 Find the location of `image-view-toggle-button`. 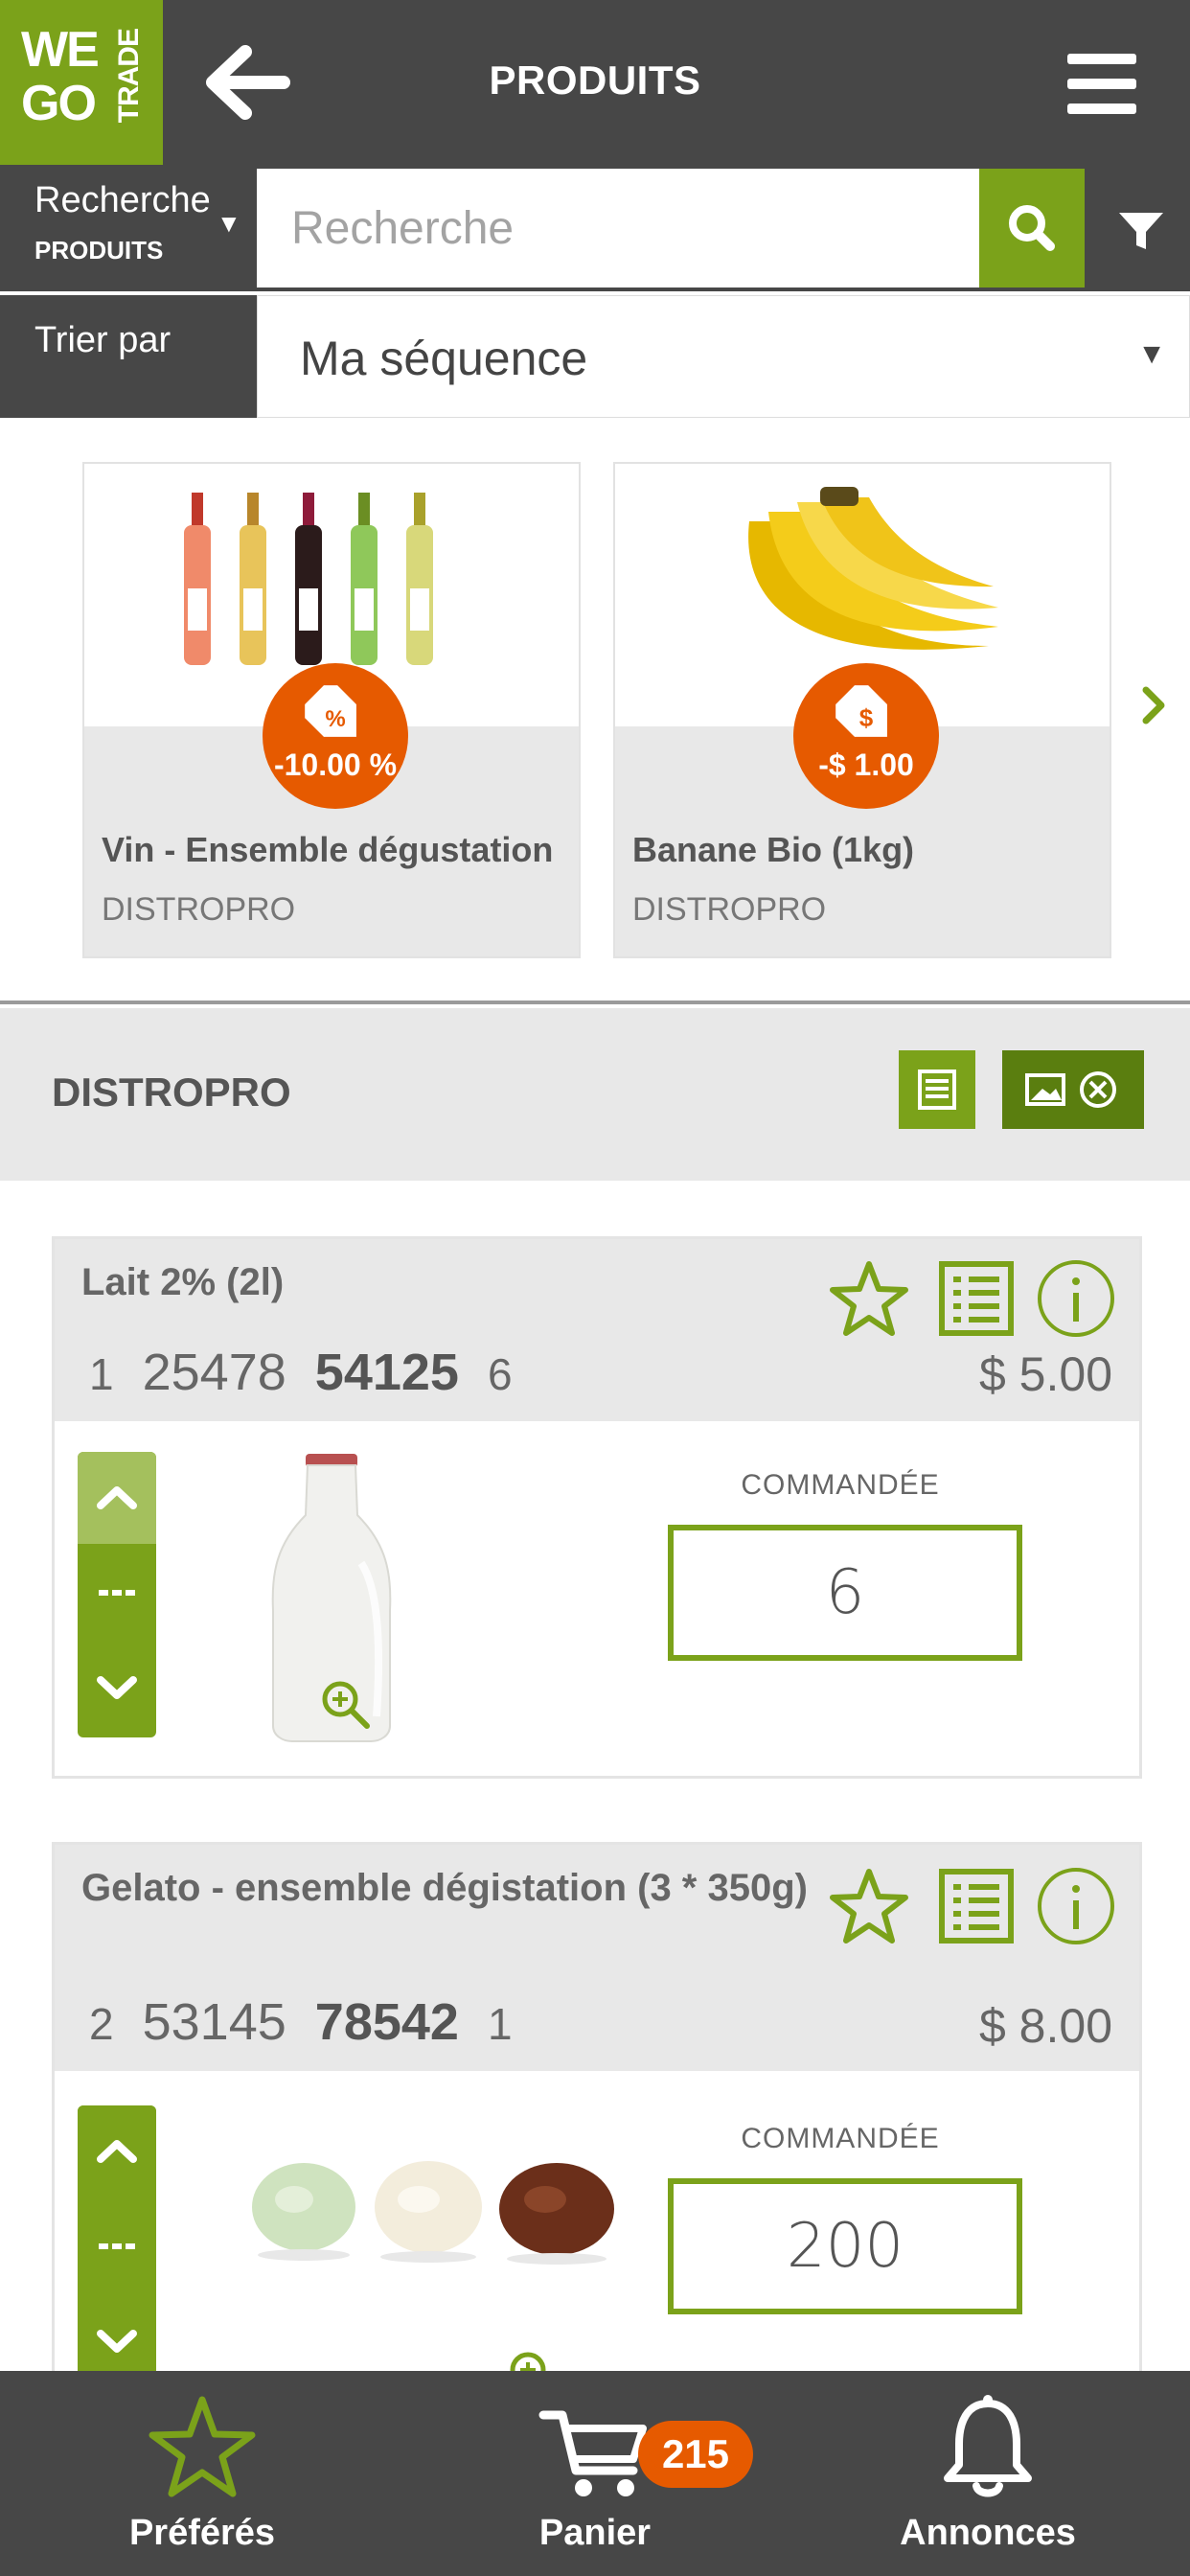

image-view-toggle-button is located at coordinates (1073, 1089).